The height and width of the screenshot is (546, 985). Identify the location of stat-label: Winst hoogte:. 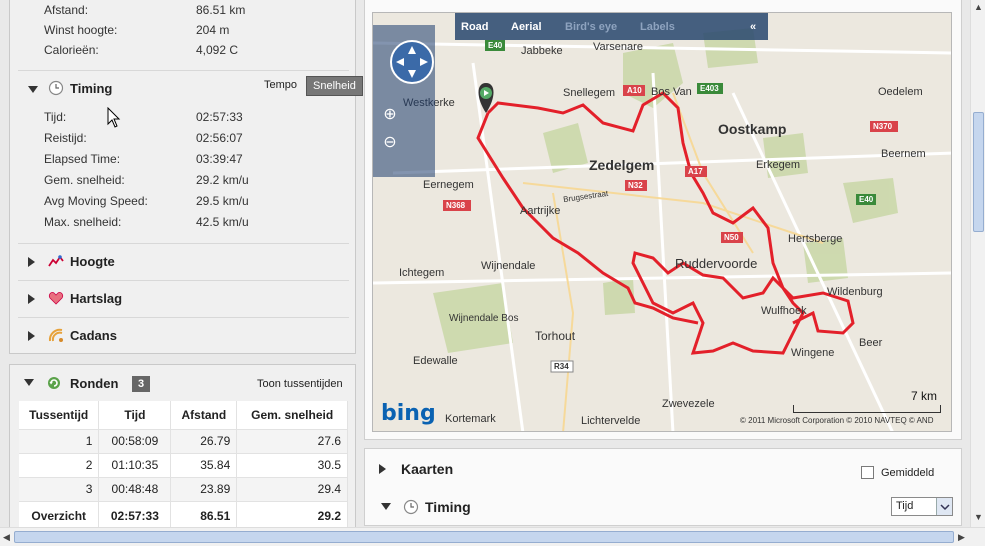
(81, 30).